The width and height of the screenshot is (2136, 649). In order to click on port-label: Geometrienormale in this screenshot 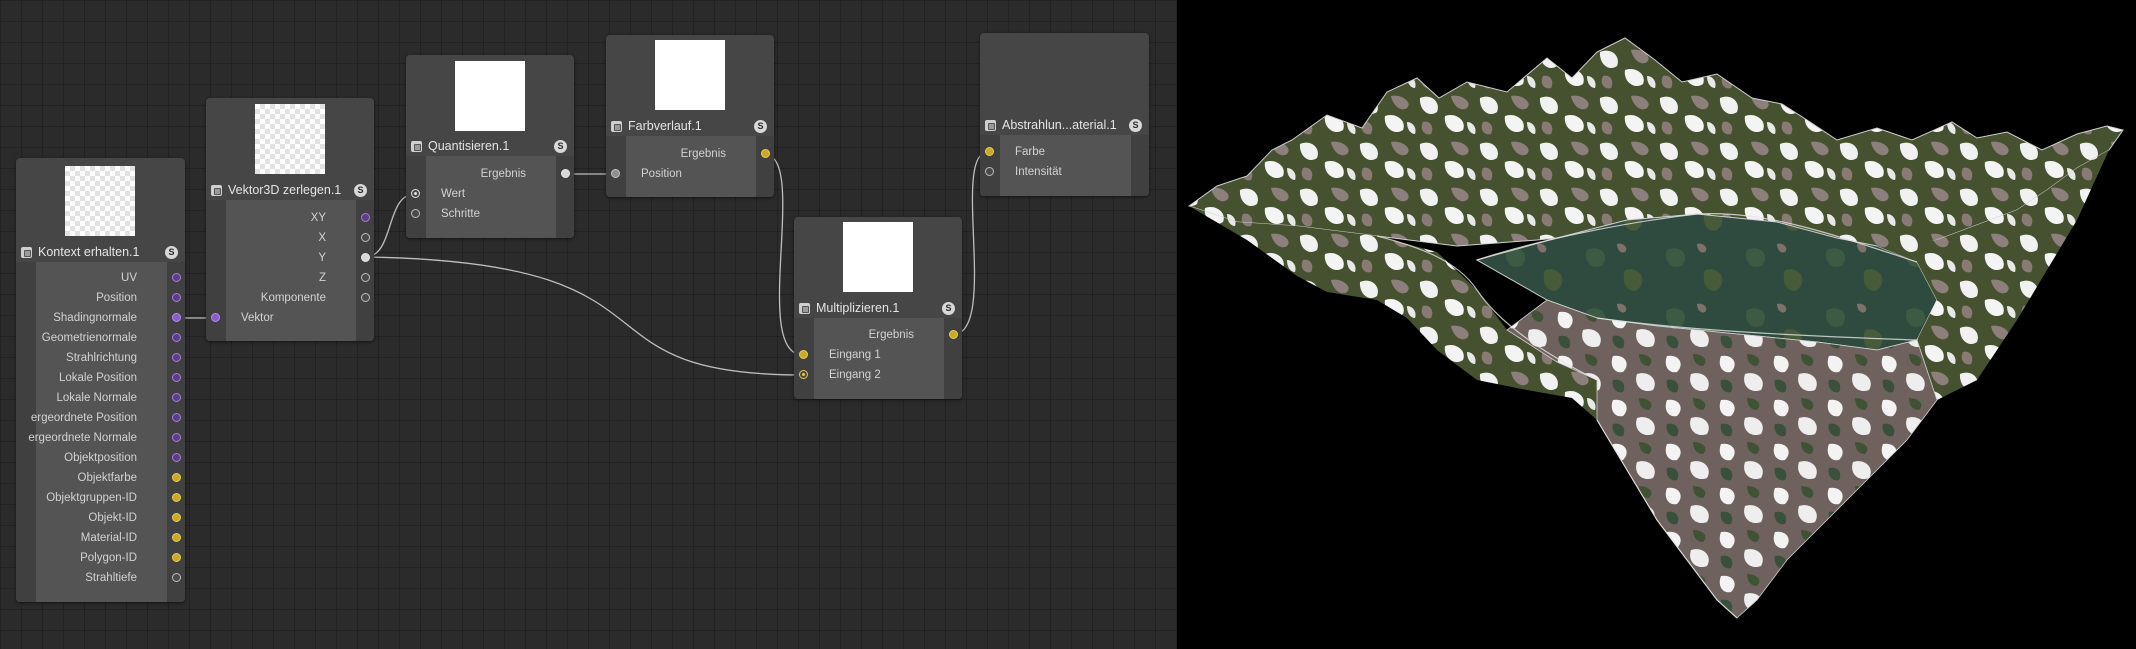, I will do `click(89, 338)`.